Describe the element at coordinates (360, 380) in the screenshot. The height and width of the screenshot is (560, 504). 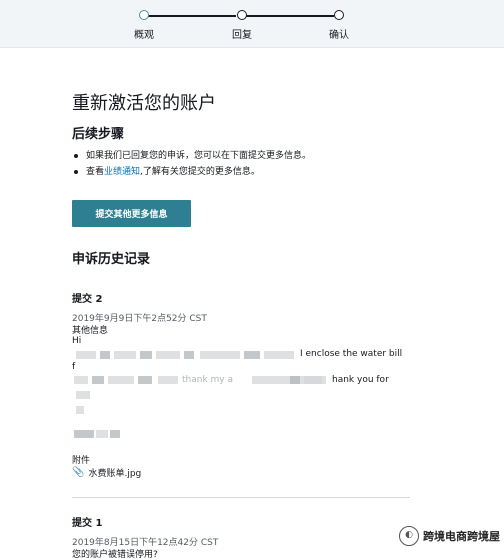
I see `message-line: hank you for` at that location.